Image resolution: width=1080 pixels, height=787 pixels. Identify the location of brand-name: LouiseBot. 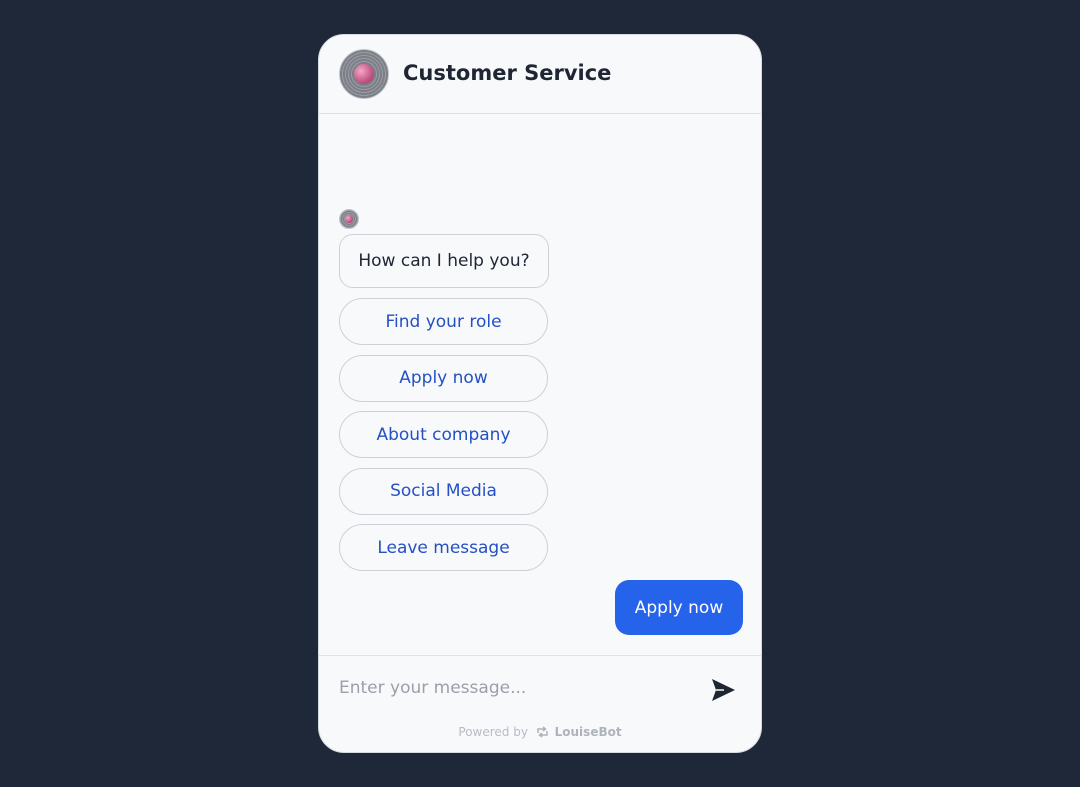
(588, 732).